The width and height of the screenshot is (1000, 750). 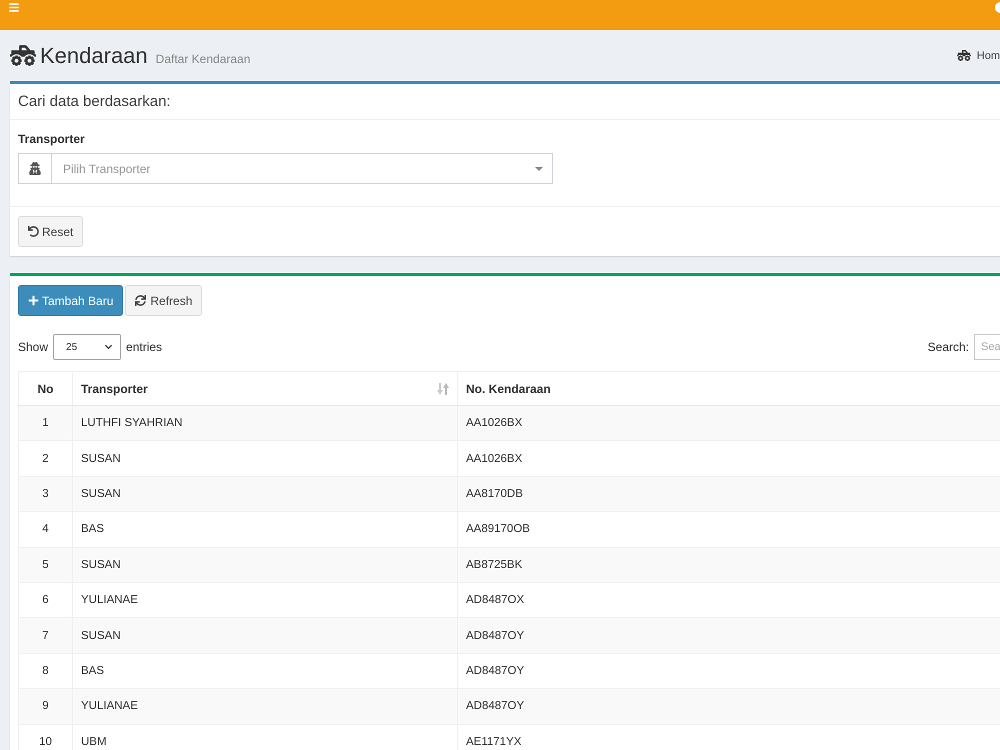 I want to click on table-cell: 8, so click(x=45, y=671).